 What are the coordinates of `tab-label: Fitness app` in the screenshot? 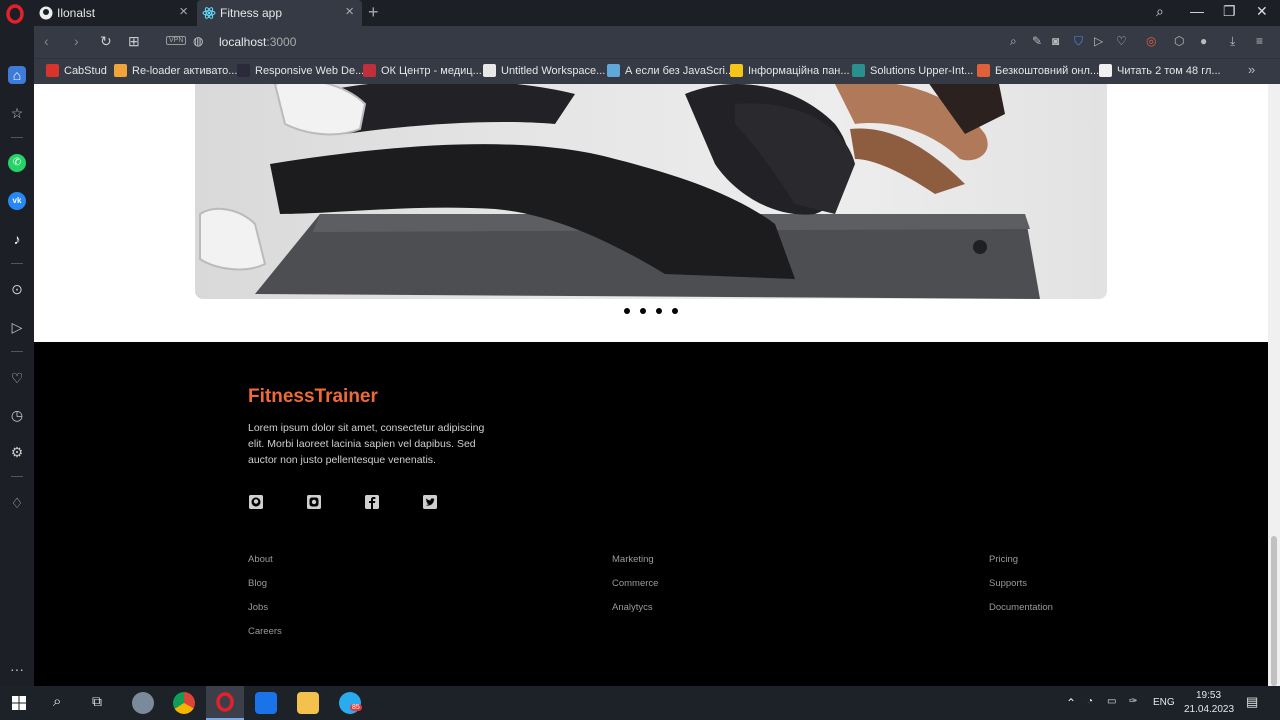 It's located at (251, 13).